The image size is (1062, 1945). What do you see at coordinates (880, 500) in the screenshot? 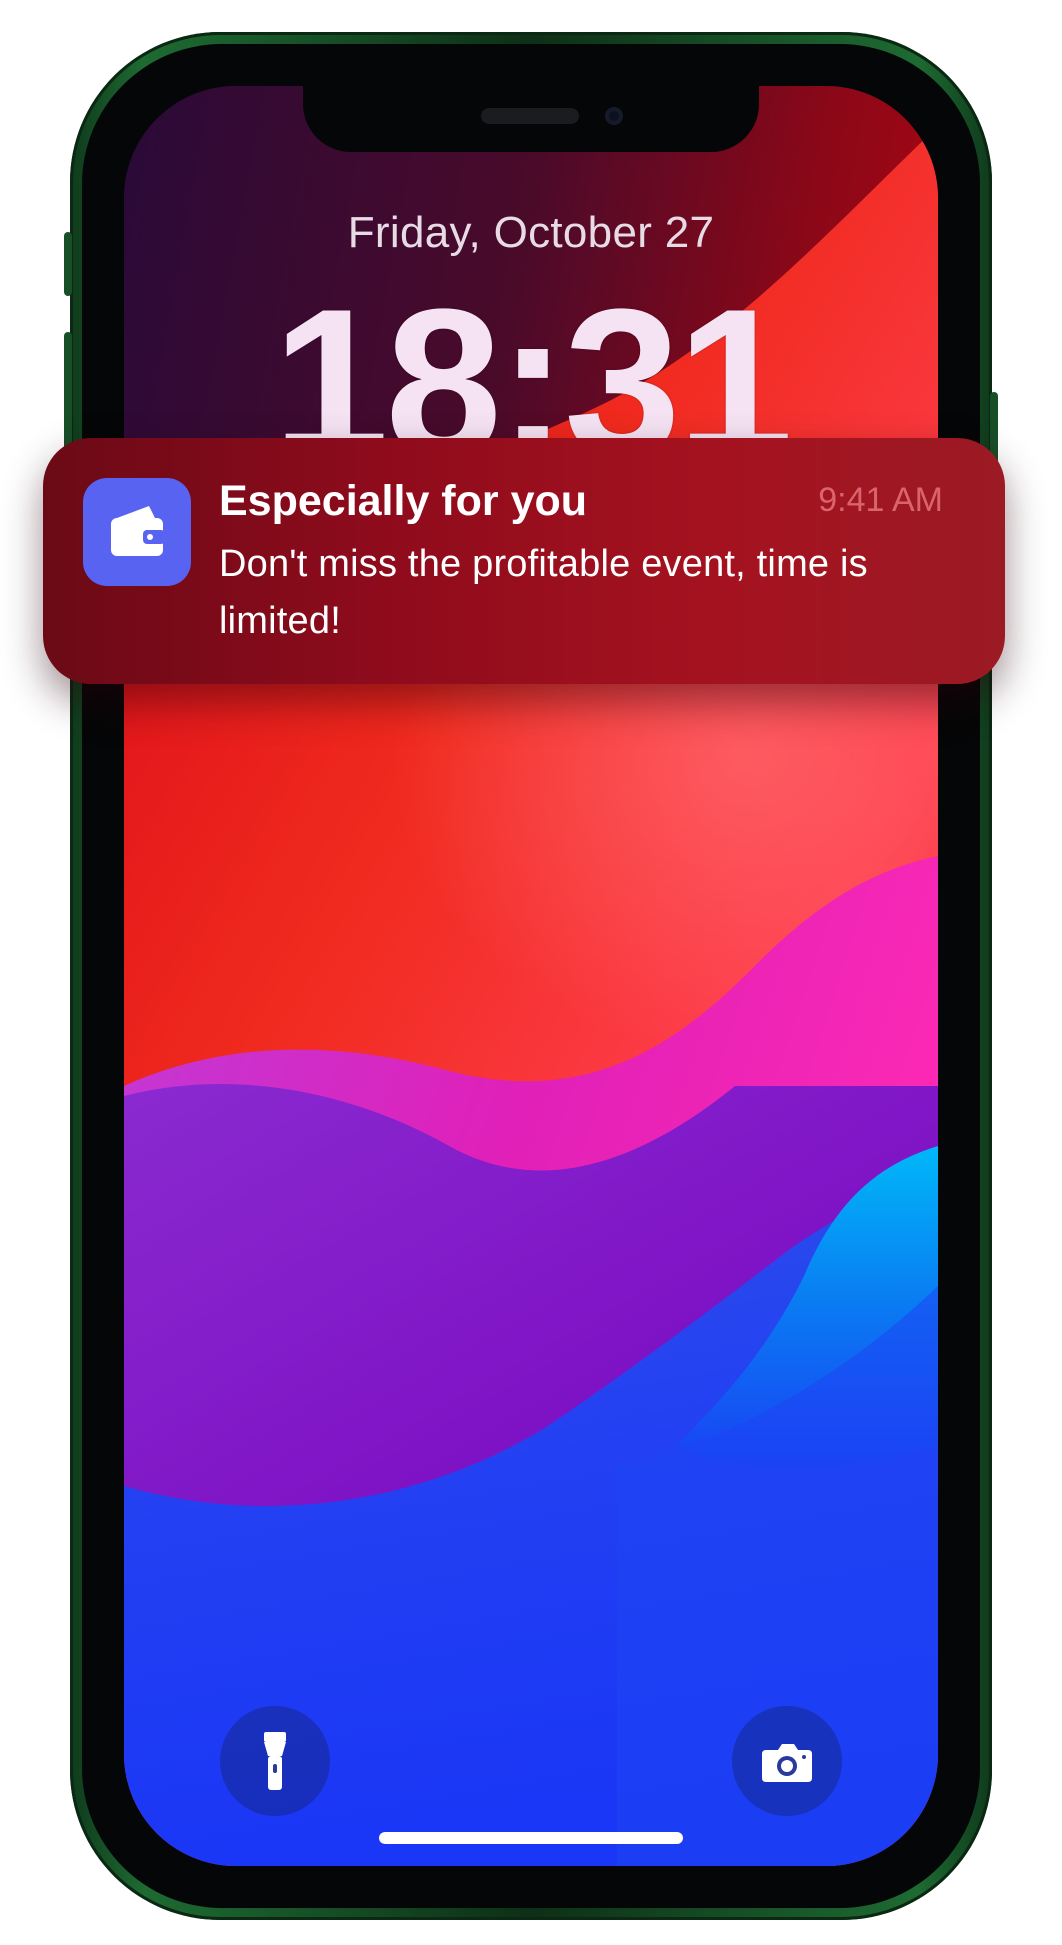
I see `notification-time: 9:41 AM` at bounding box center [880, 500].